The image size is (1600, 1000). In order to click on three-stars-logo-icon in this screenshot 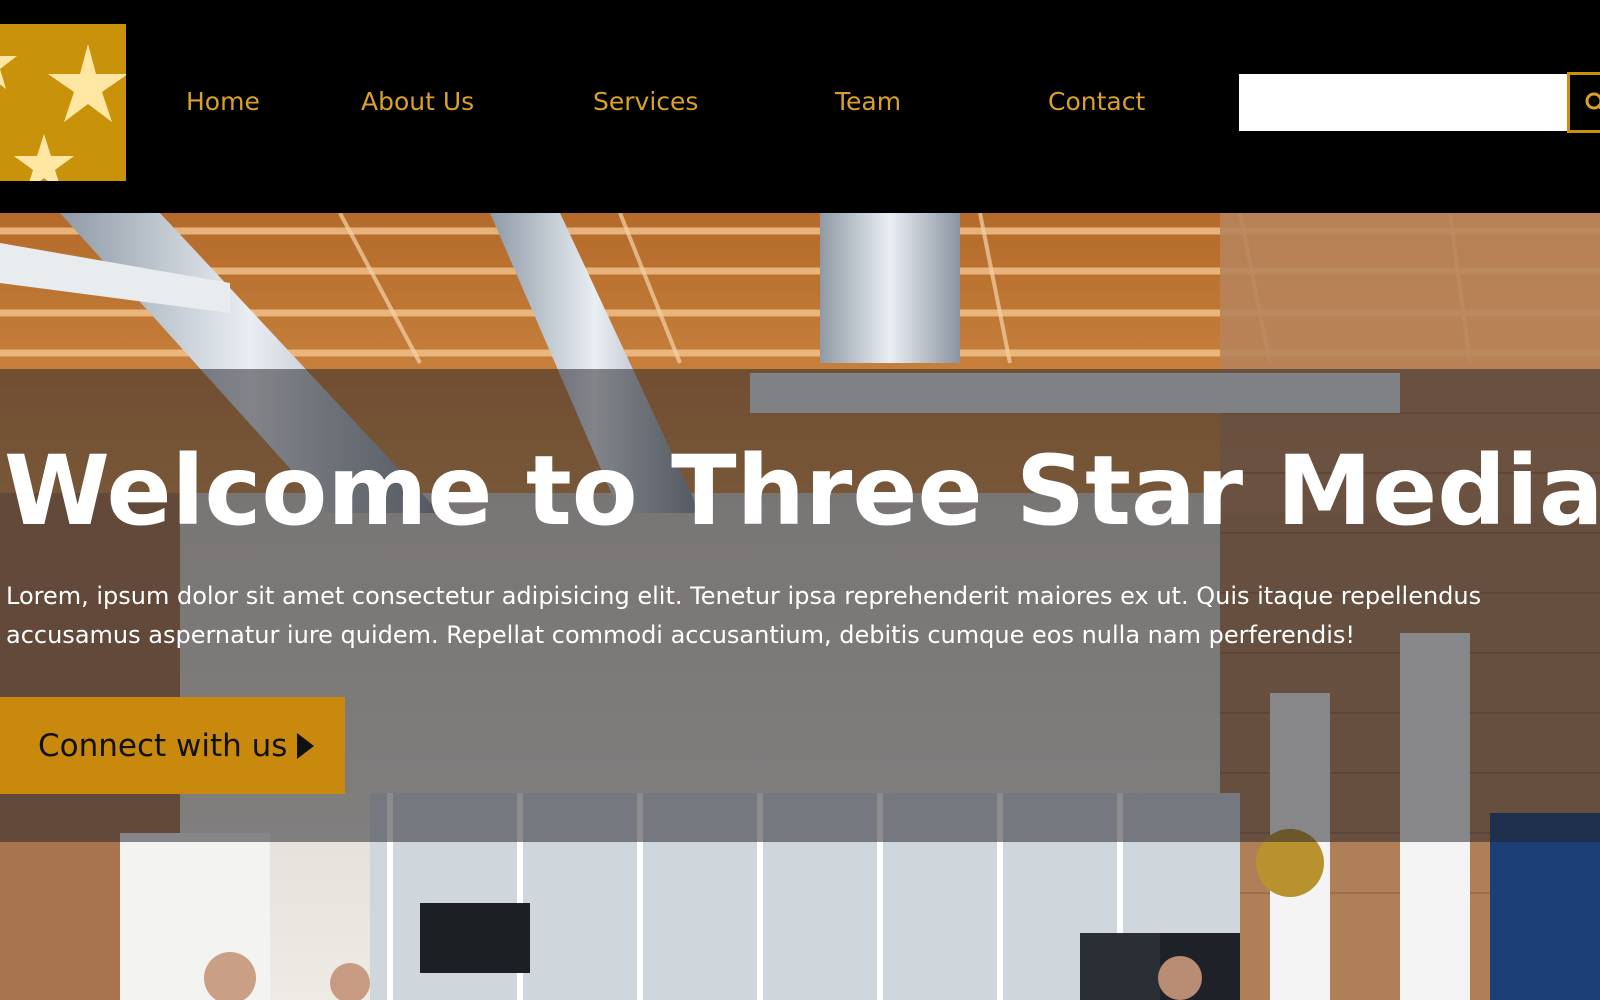, I will do `click(63, 102)`.